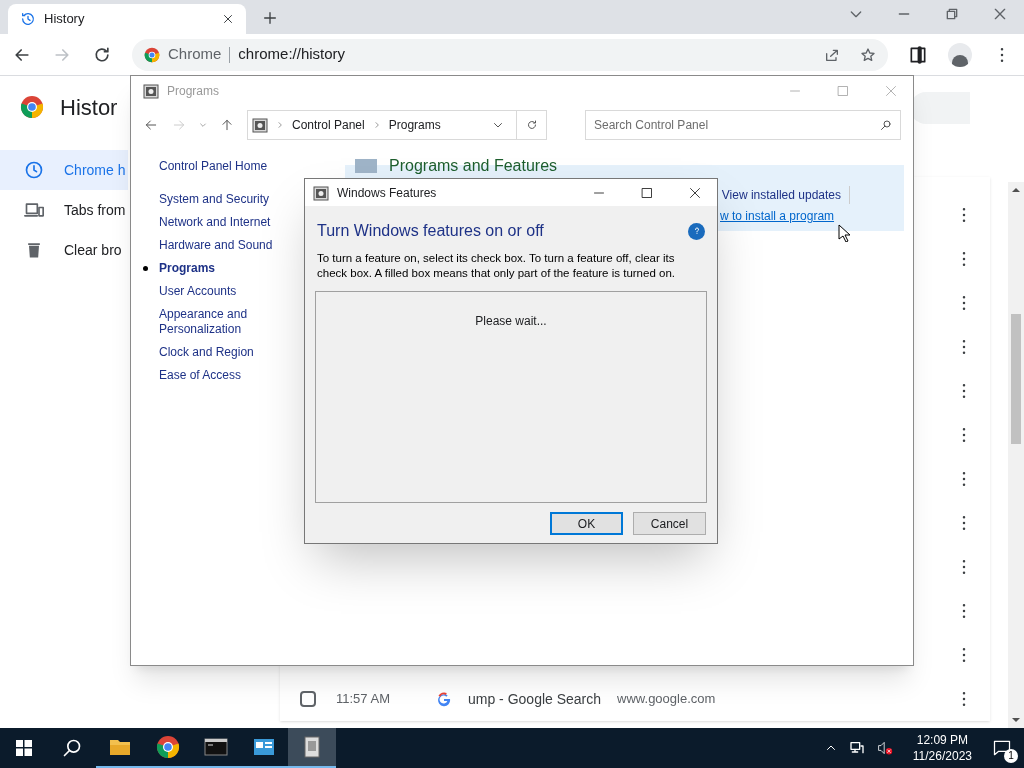 This screenshot has height=768, width=1024. I want to click on nav-link: System and Security, so click(224, 199).